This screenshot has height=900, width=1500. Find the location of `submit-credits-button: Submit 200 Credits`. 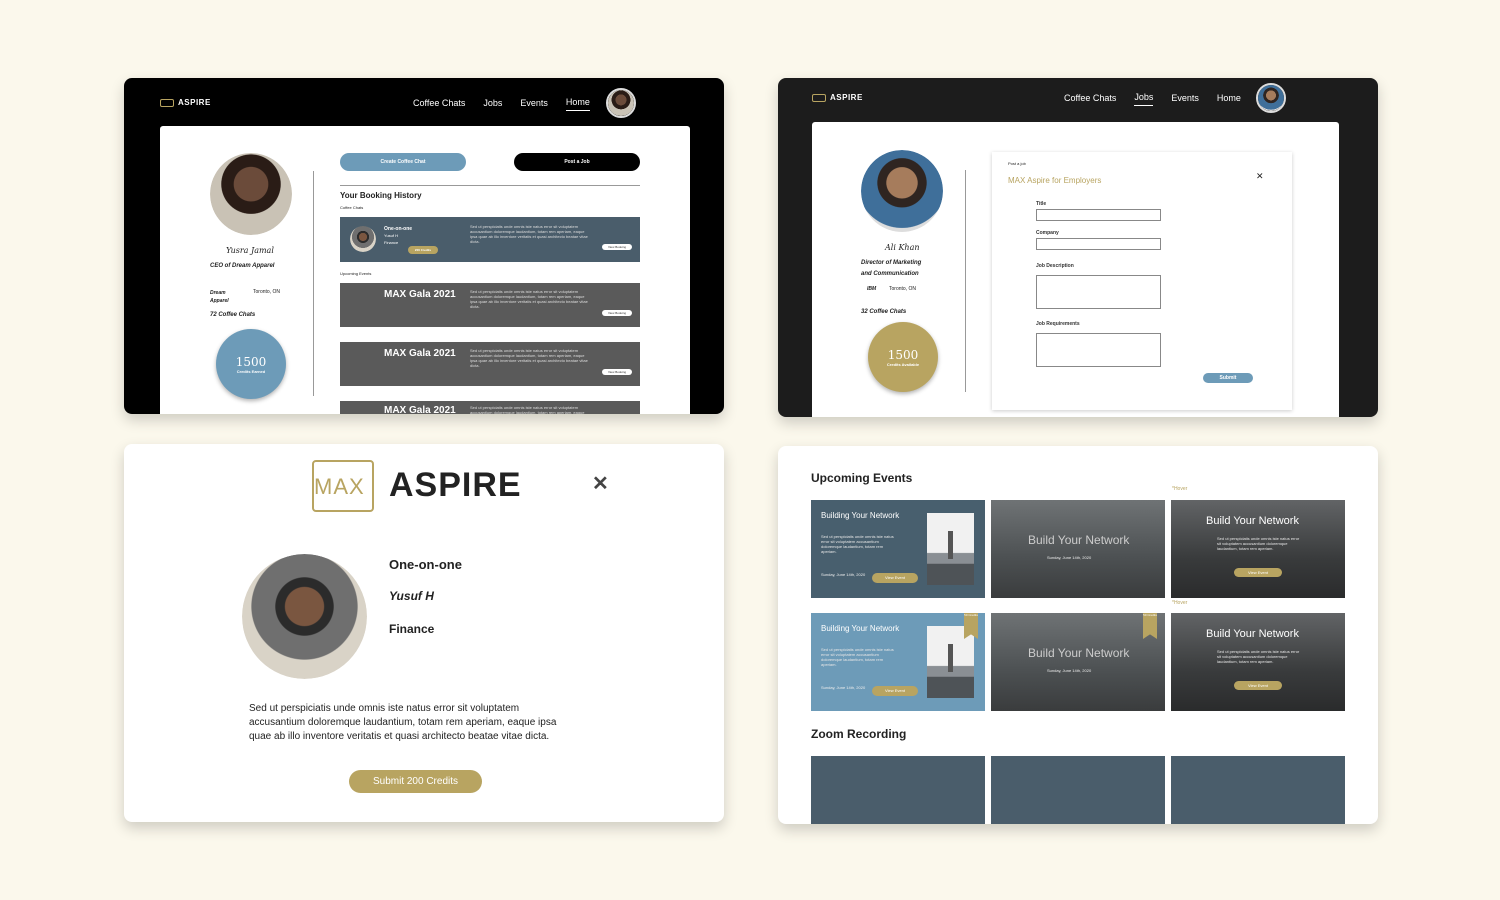

submit-credits-button: Submit 200 Credits is located at coordinates (415, 781).